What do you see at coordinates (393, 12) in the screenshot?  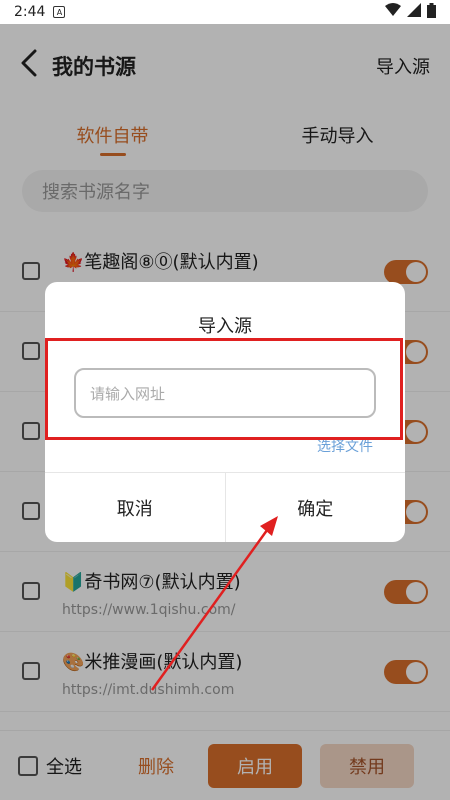 I see `wifi-icon` at bounding box center [393, 12].